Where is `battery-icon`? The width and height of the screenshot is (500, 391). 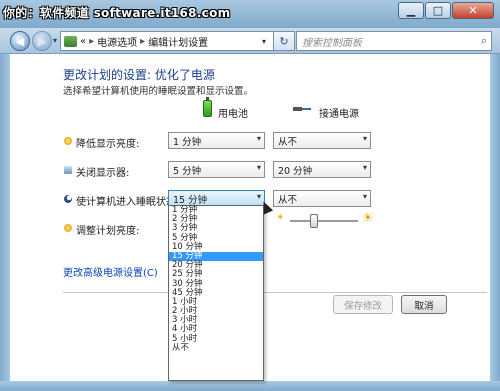
battery-icon is located at coordinates (207, 107).